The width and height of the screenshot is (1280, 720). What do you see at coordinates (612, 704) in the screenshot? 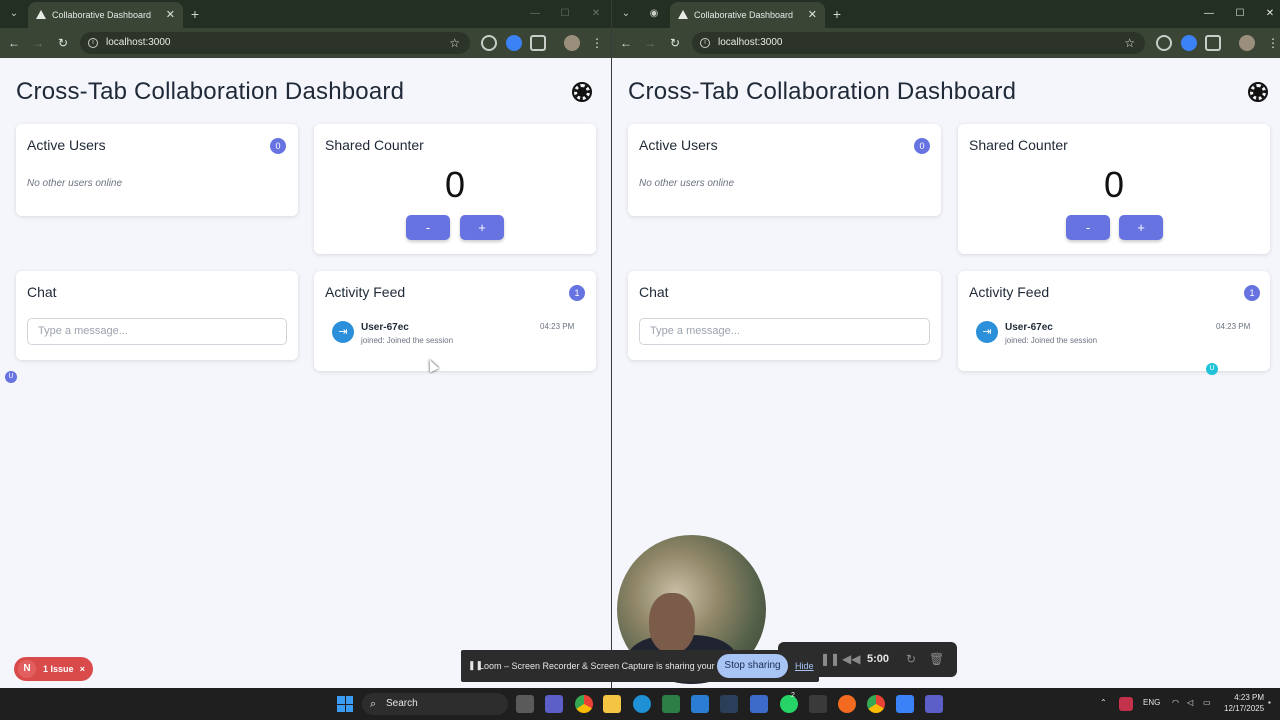
I see `file-explorer-icon` at bounding box center [612, 704].